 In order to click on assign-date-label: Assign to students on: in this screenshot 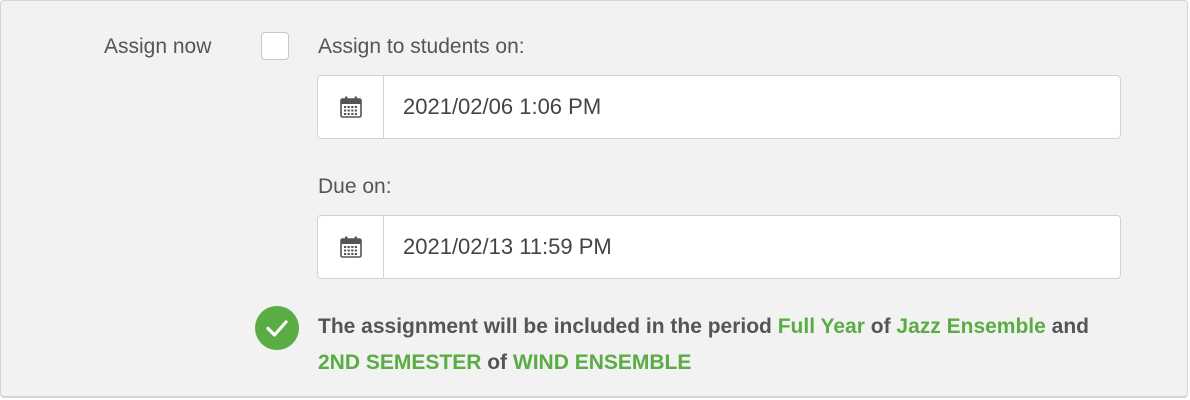, I will do `click(421, 46)`.